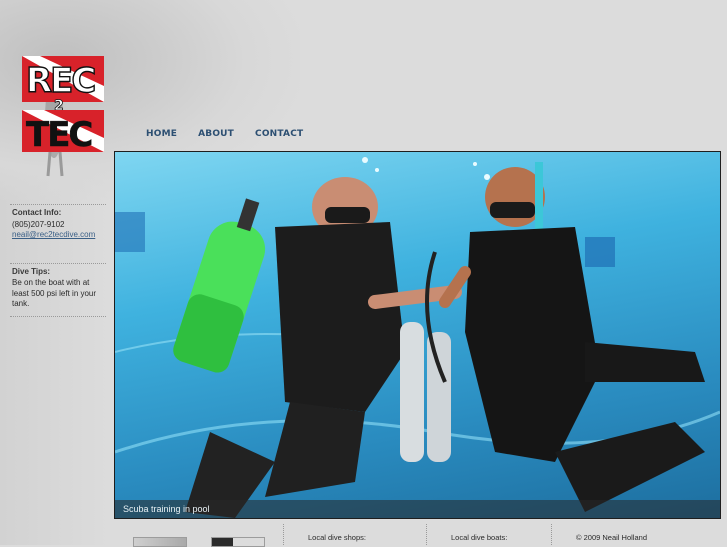 The height and width of the screenshot is (547, 727). Describe the element at coordinates (161, 134) in the screenshot. I see `nav-home: Home` at that location.